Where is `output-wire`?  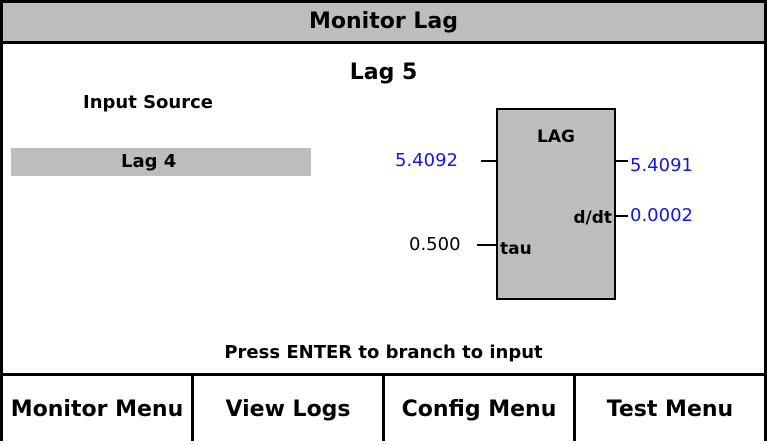 output-wire is located at coordinates (622, 161).